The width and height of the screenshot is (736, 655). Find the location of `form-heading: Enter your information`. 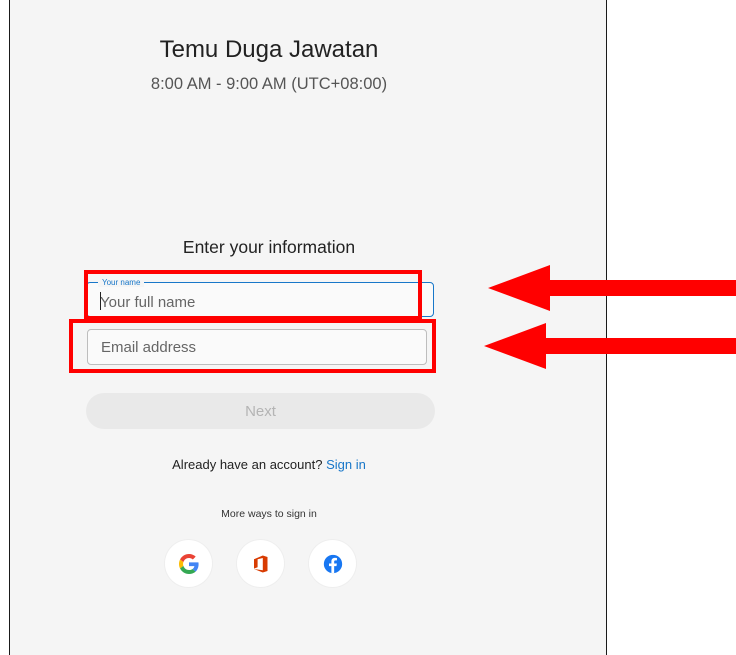

form-heading: Enter your information is located at coordinates (269, 247).